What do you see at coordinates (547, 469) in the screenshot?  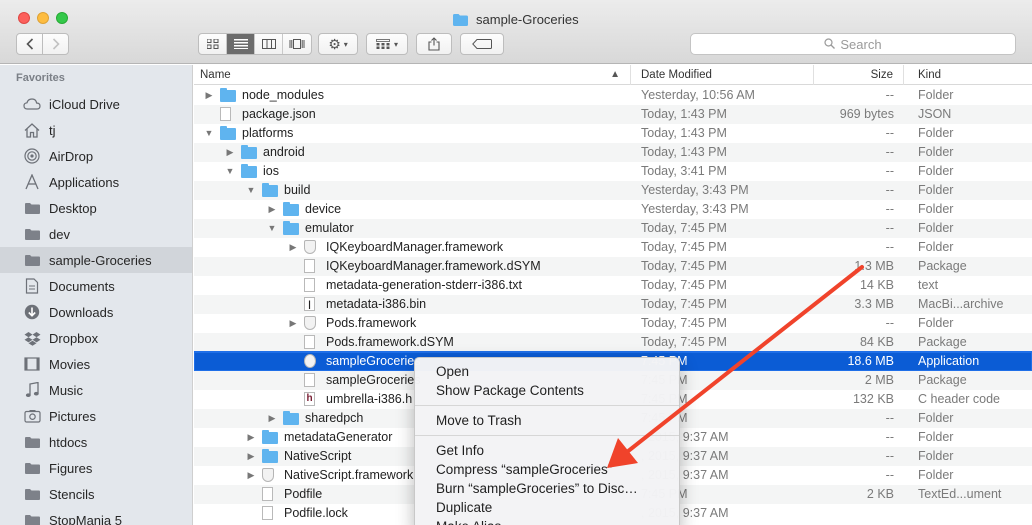 I see `context-menu-item-compress-samplegroceries: Compress “sampleGroceries”` at bounding box center [547, 469].